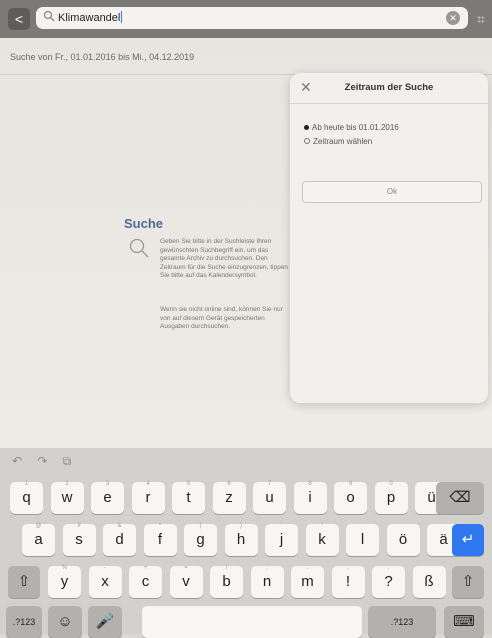 This screenshot has width=492, height=638. I want to click on ok-button: Ok, so click(392, 192).